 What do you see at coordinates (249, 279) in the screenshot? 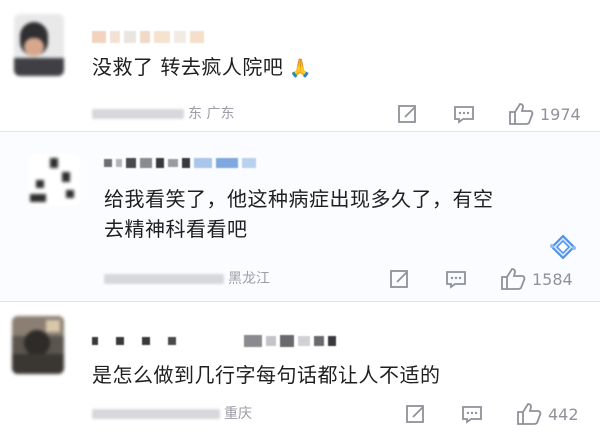
I see `location: 黑龙江` at bounding box center [249, 279].